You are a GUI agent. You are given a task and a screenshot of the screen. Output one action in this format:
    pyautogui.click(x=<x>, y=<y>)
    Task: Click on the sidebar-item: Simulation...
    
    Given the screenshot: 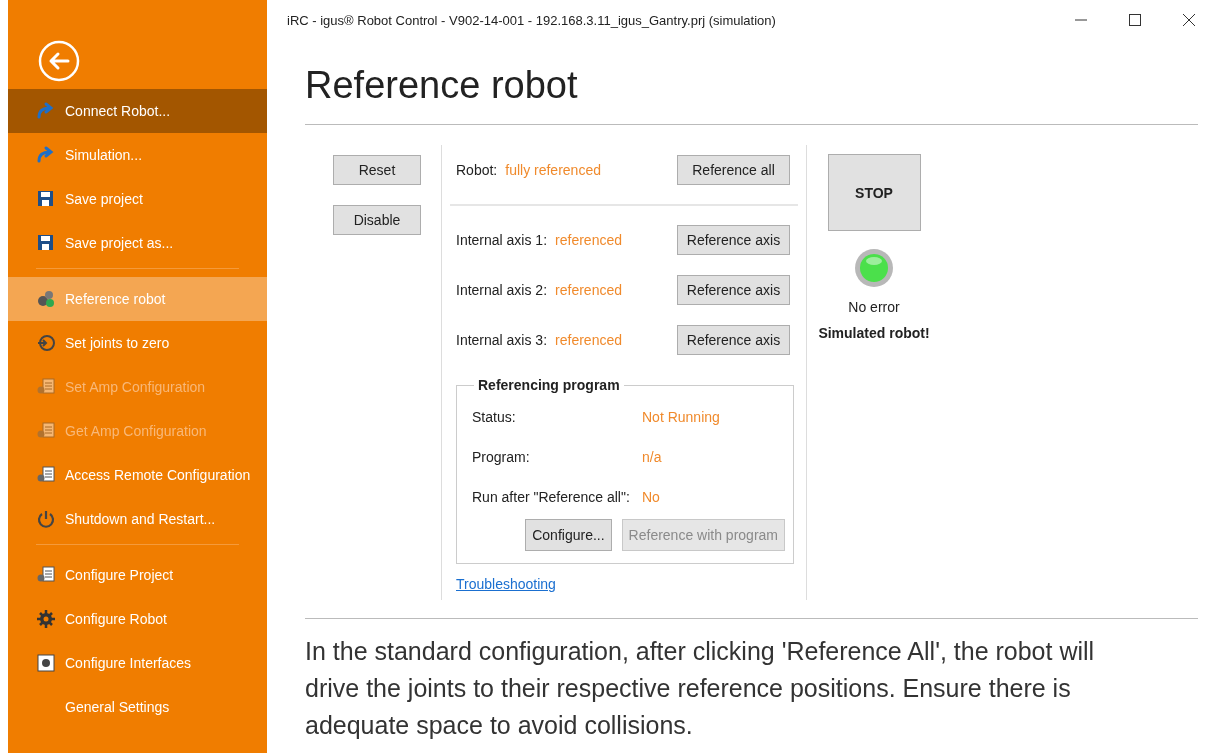 What is the action you would take?
    pyautogui.click(x=137, y=155)
    